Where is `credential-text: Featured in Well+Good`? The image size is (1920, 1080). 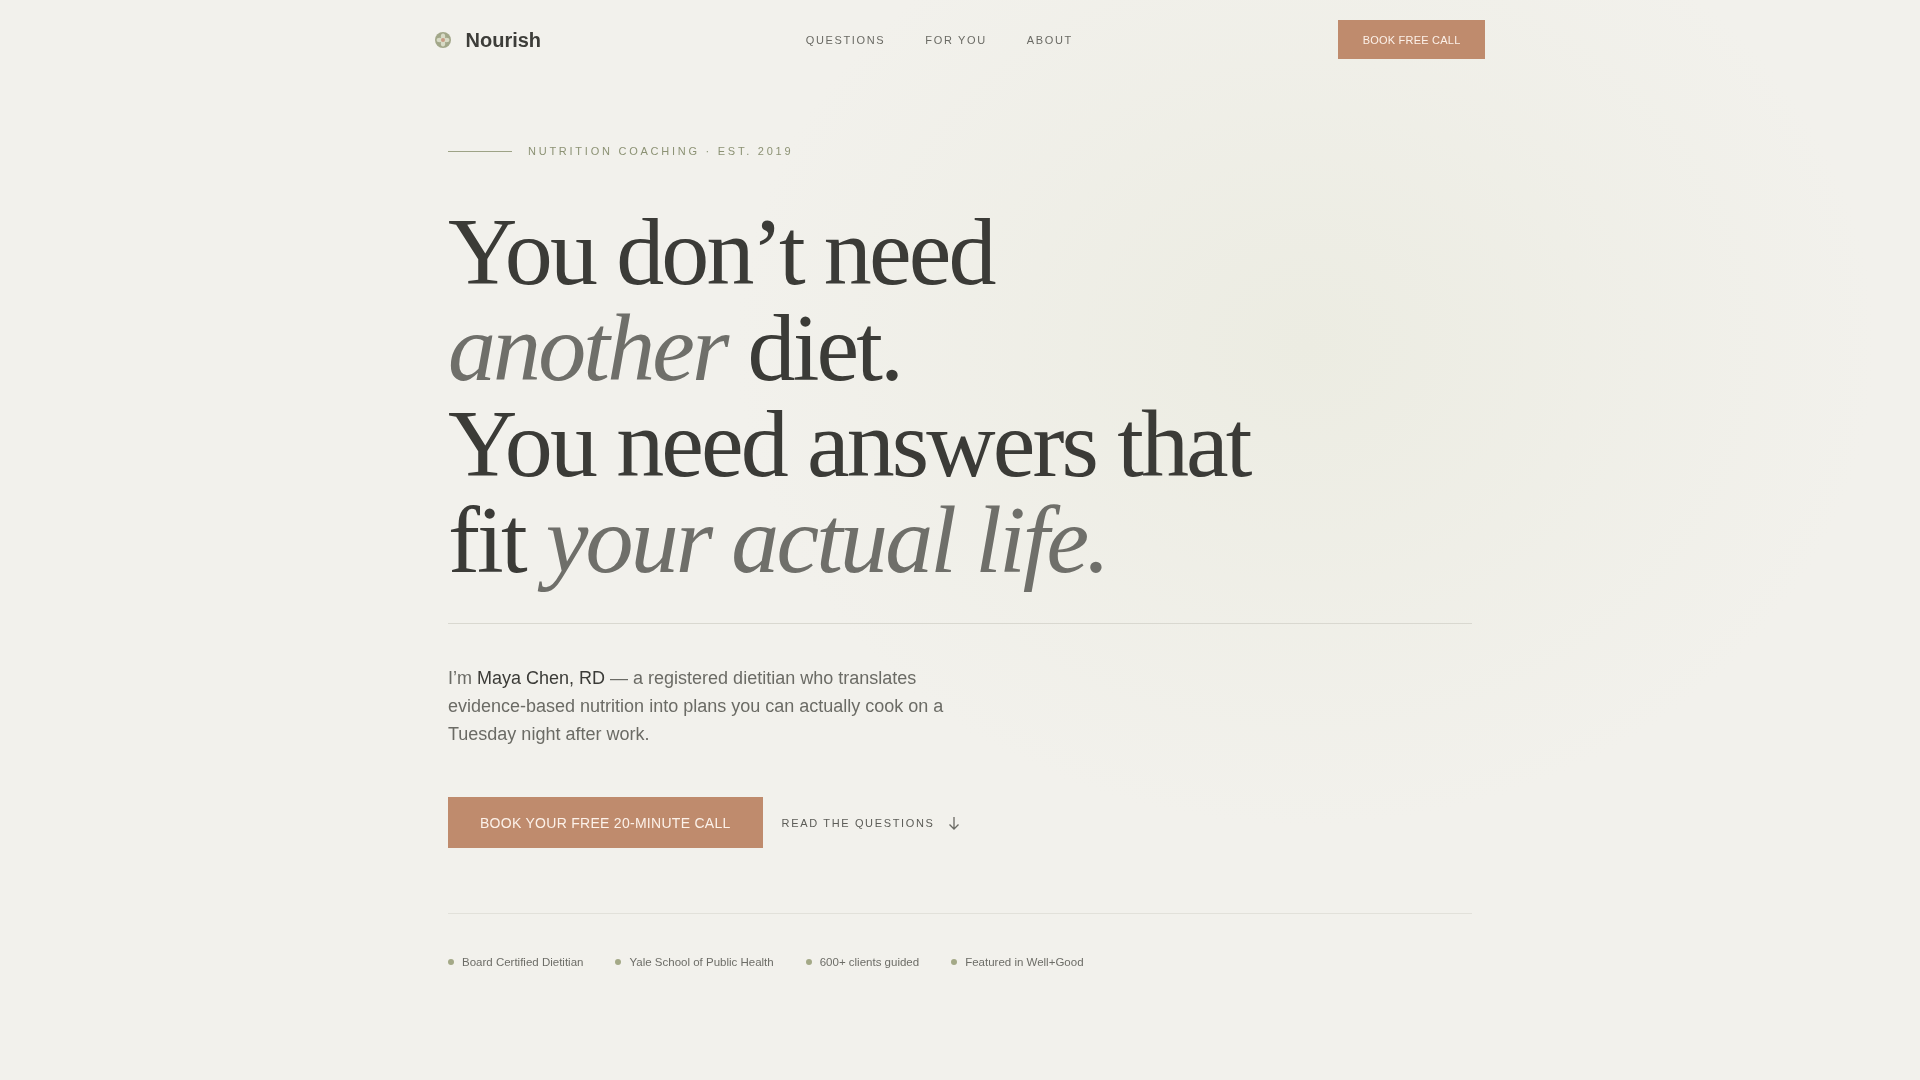
credential-text: Featured in Well+Good is located at coordinates (1024, 962).